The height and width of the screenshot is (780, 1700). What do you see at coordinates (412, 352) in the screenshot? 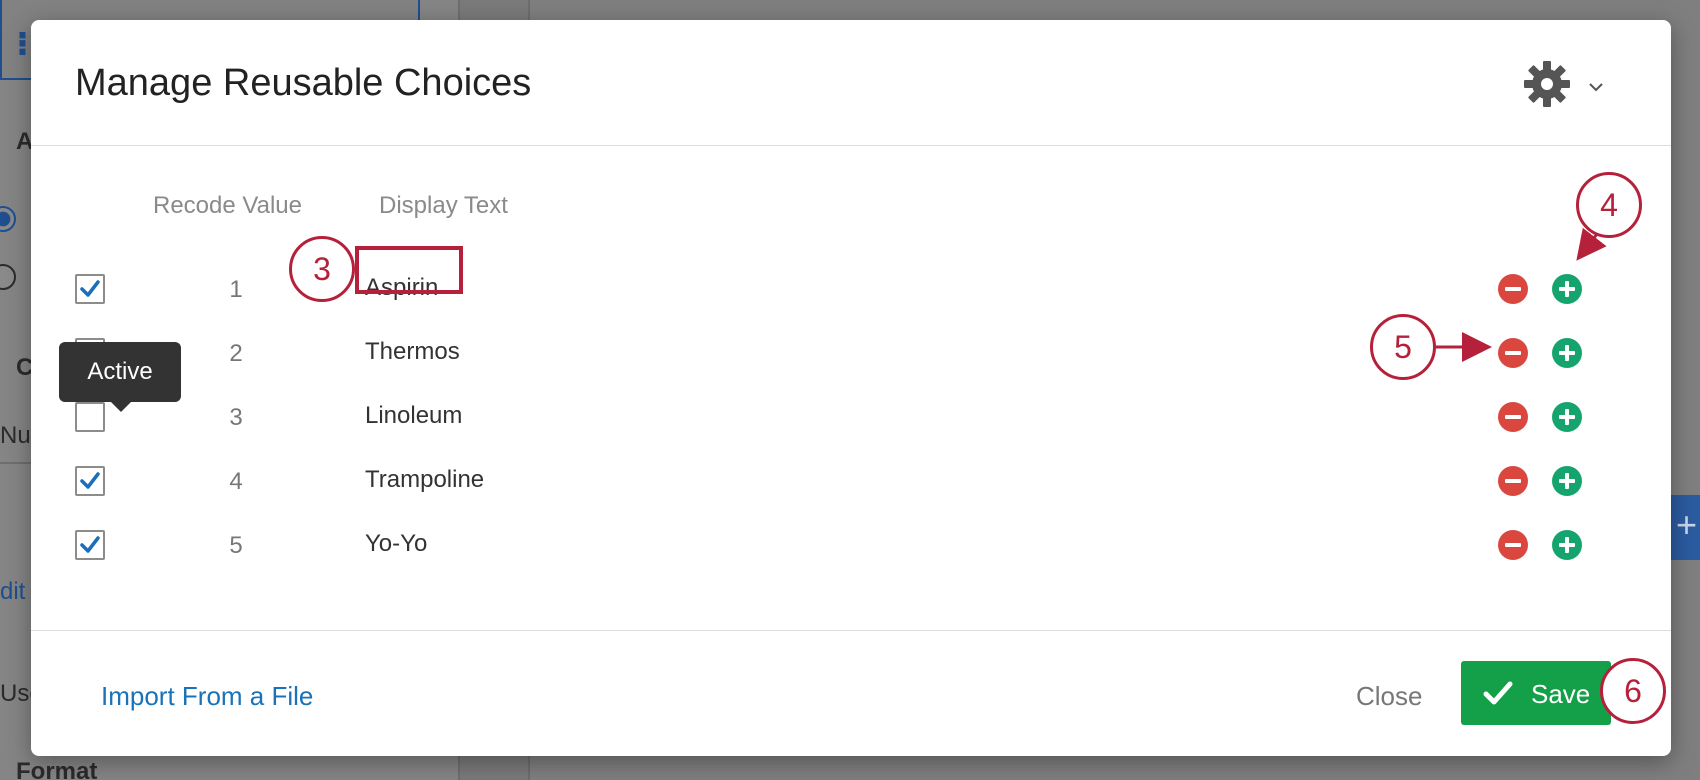
I see `display-text-field: Thermos` at bounding box center [412, 352].